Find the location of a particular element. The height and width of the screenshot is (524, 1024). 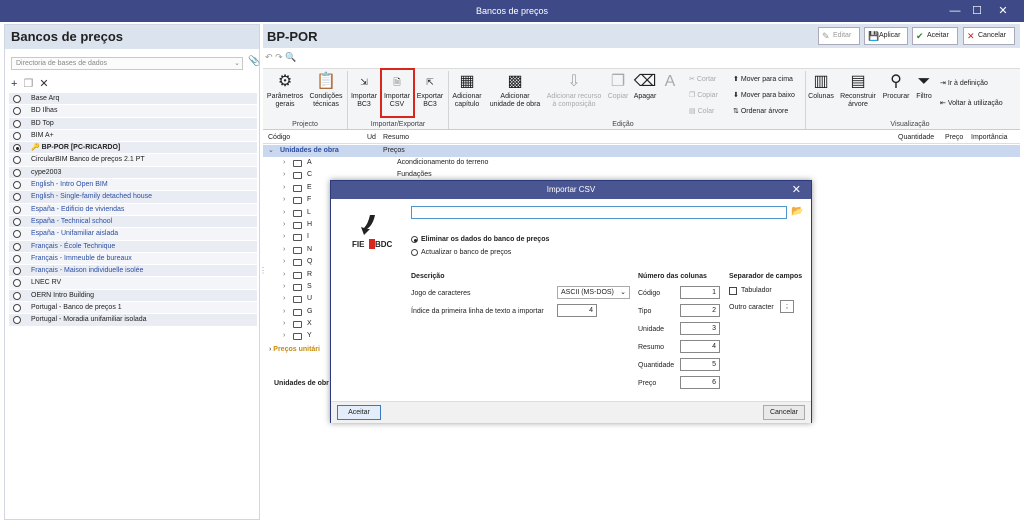

redo-icon: ↷ is located at coordinates (279, 57).